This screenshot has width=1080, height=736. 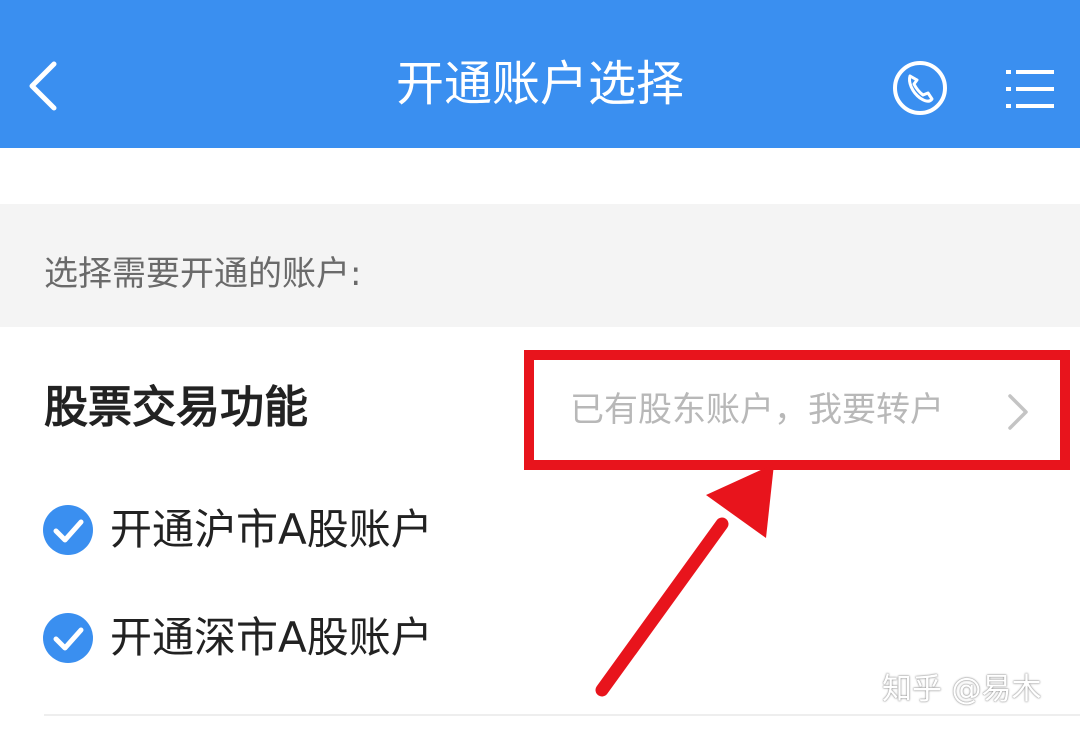 I want to click on list-menu-icon, so click(x=1030, y=89).